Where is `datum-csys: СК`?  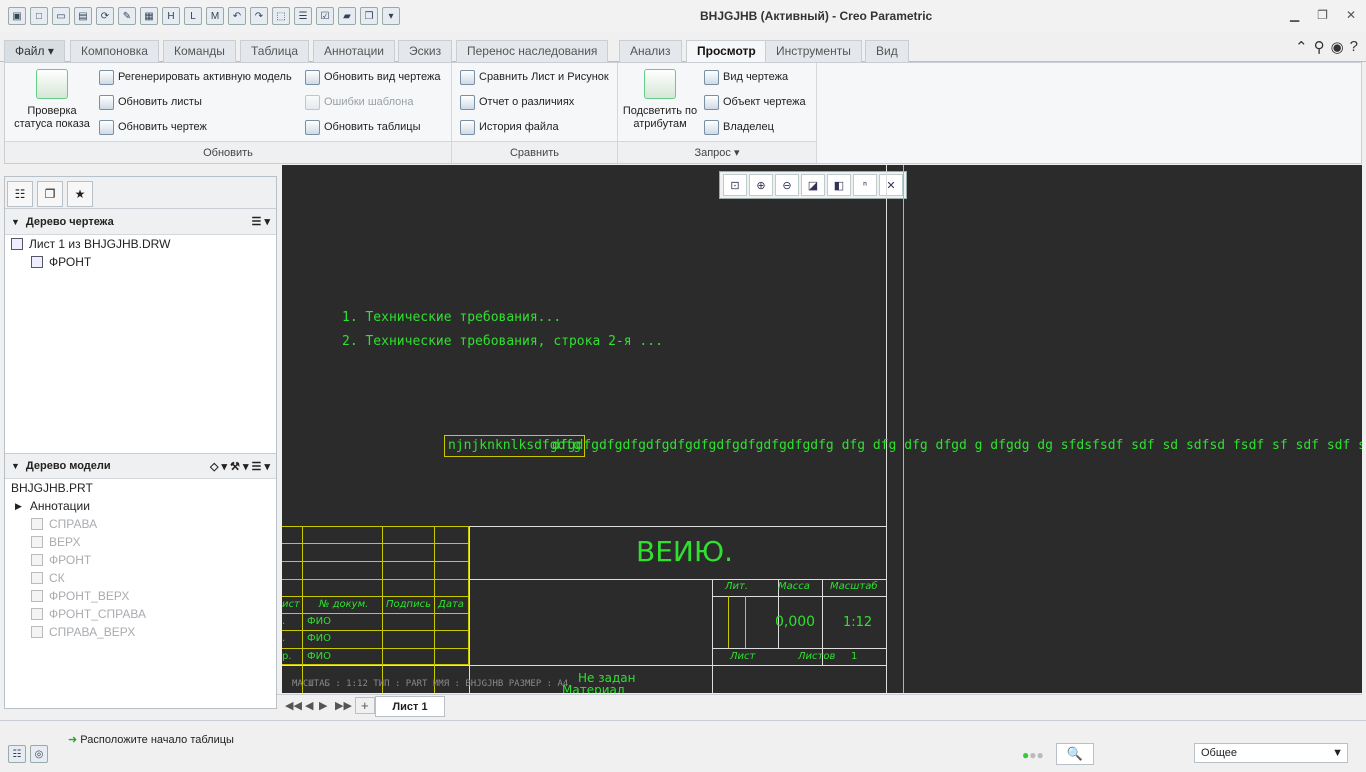
datum-csys: СК is located at coordinates (140, 578).